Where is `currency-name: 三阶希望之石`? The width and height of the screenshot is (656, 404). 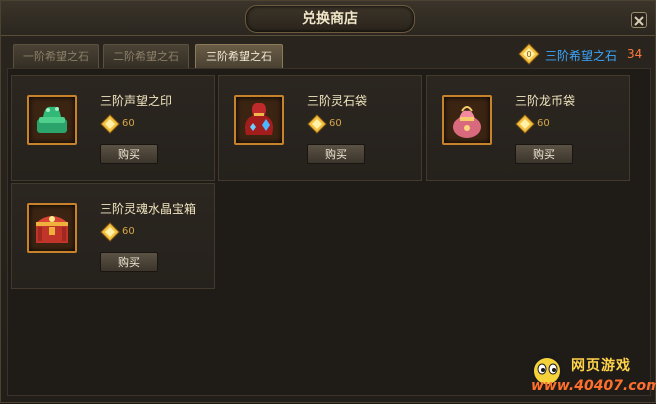 currency-name: 三阶希望之石 is located at coordinates (581, 56).